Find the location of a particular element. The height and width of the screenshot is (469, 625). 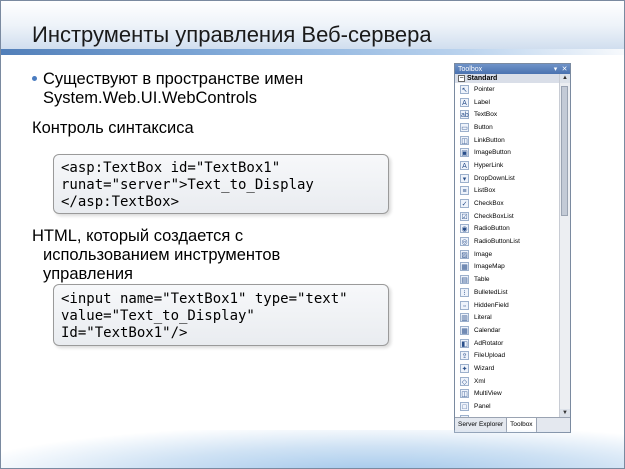

toolbox-item-icon: ▾ is located at coordinates (464, 178).